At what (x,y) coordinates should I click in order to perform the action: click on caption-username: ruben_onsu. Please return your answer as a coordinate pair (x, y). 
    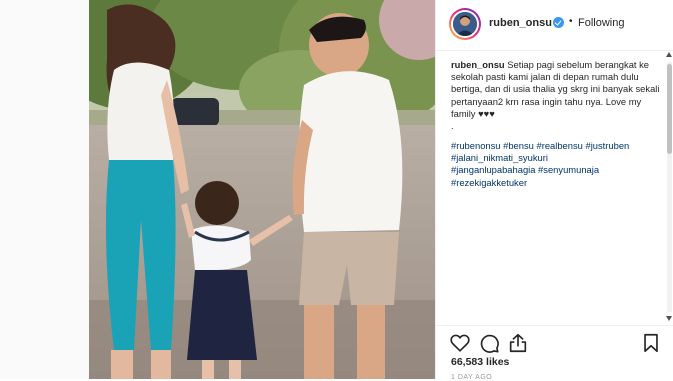
    Looking at the image, I should click on (478, 64).